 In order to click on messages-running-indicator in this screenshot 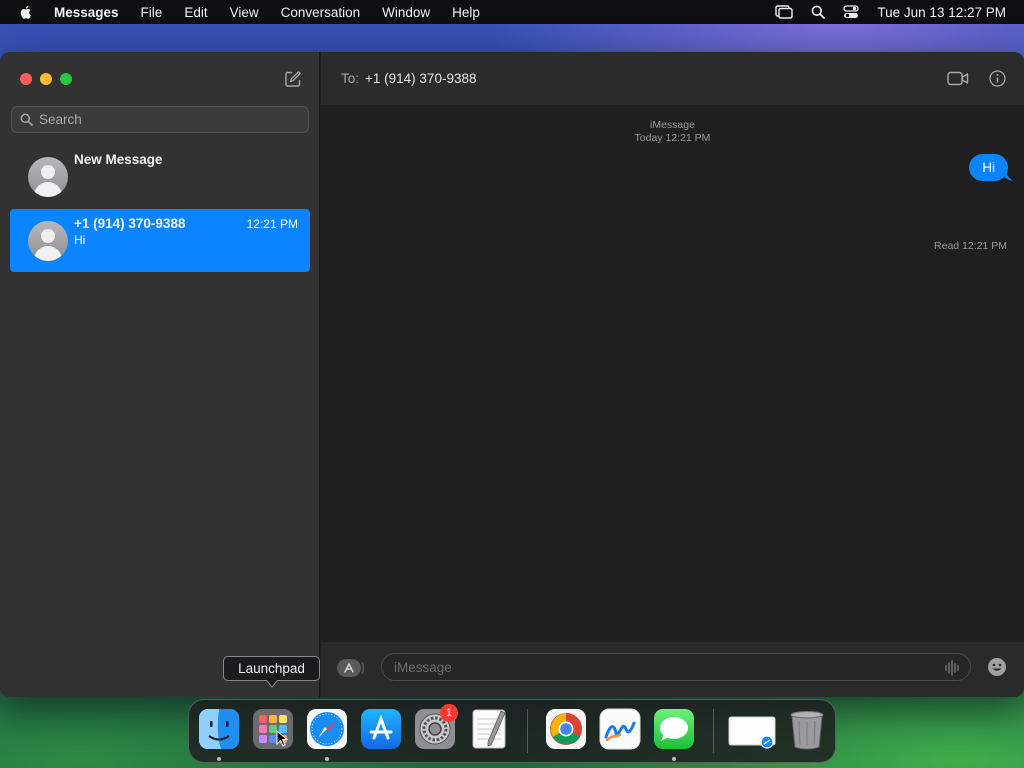, I will do `click(674, 759)`.